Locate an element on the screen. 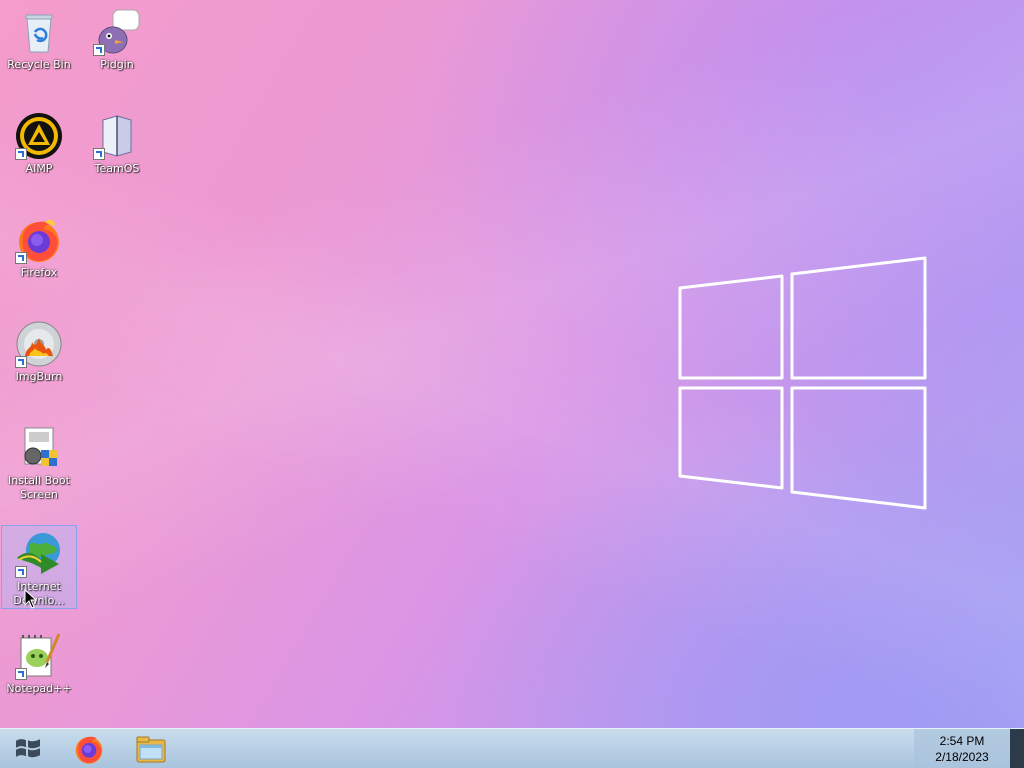 This screenshot has width=1024, height=768. desktop-icon-label: Recycle Bin is located at coordinates (39, 64).